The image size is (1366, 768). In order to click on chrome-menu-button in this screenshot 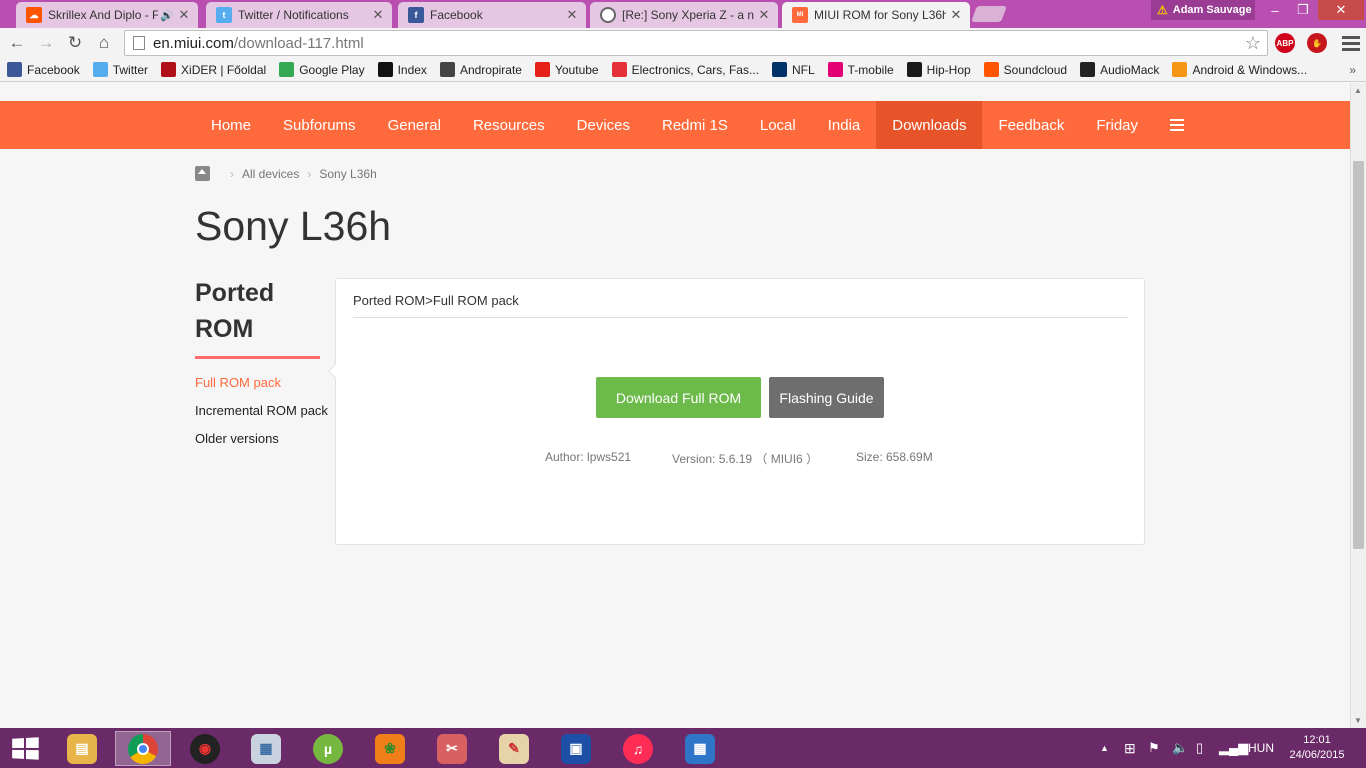, I will do `click(1351, 43)`.